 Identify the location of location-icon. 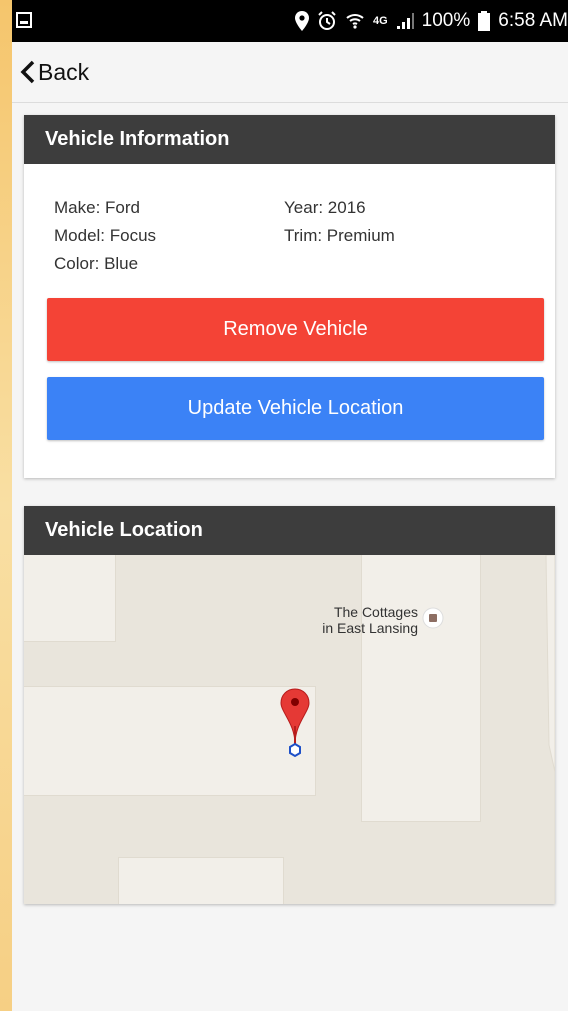
(301, 21).